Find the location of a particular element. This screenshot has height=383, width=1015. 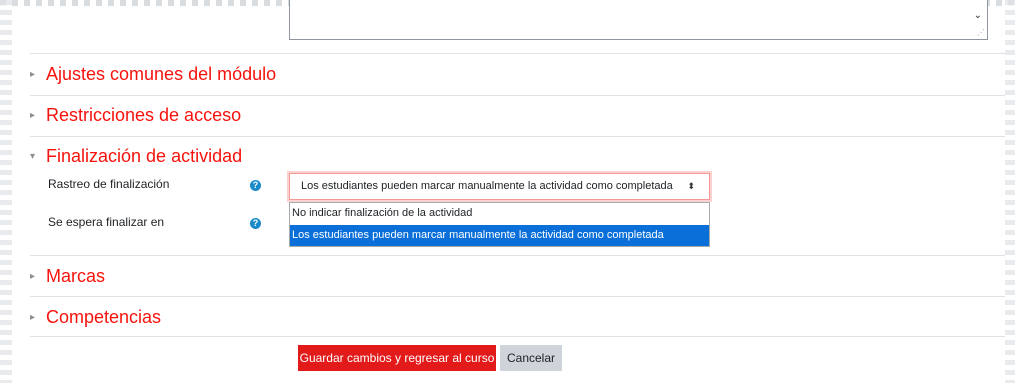

dropdown-option: No indicar finalización de la actividad is located at coordinates (499, 213).